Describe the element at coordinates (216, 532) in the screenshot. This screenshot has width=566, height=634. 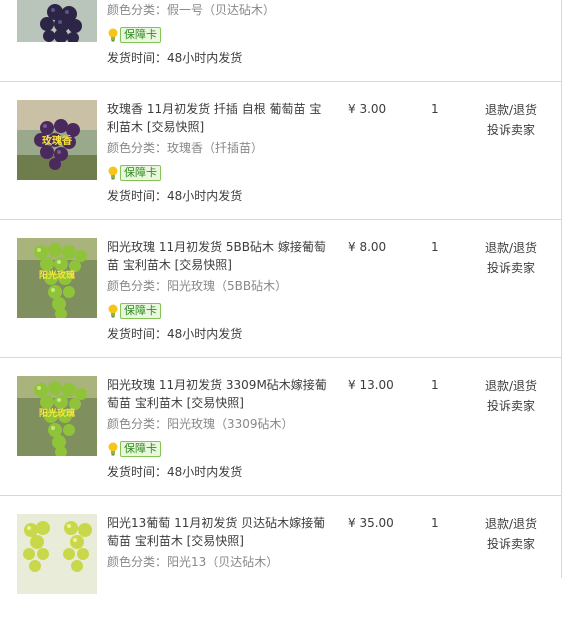
I see `product-title-link: 阳光13葡萄 11月初发货 贝达砧木嫁接葡萄苗 宝利苗木 [交易快照]` at that location.